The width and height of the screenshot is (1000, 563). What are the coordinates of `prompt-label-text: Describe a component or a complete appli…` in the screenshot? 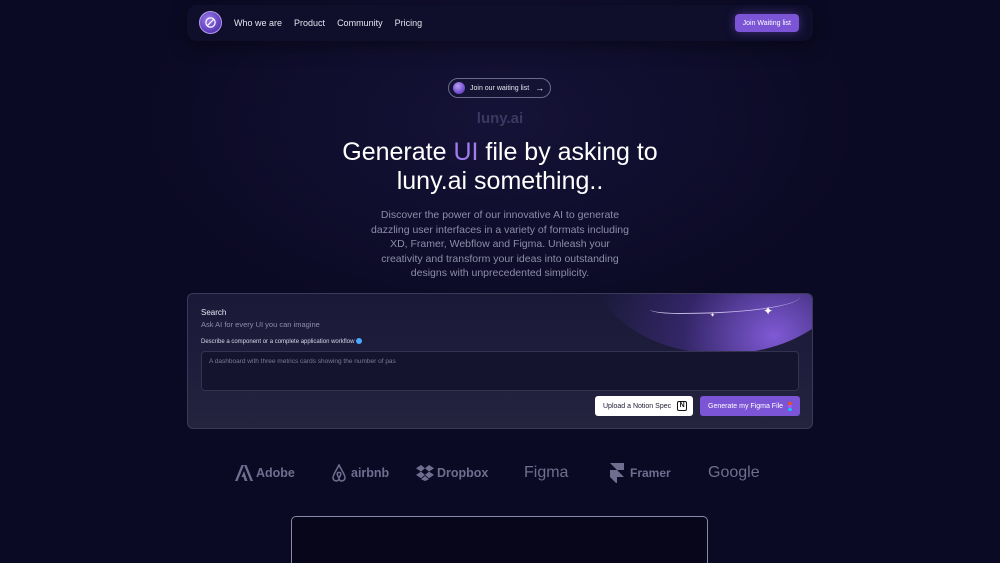 It's located at (278, 342).